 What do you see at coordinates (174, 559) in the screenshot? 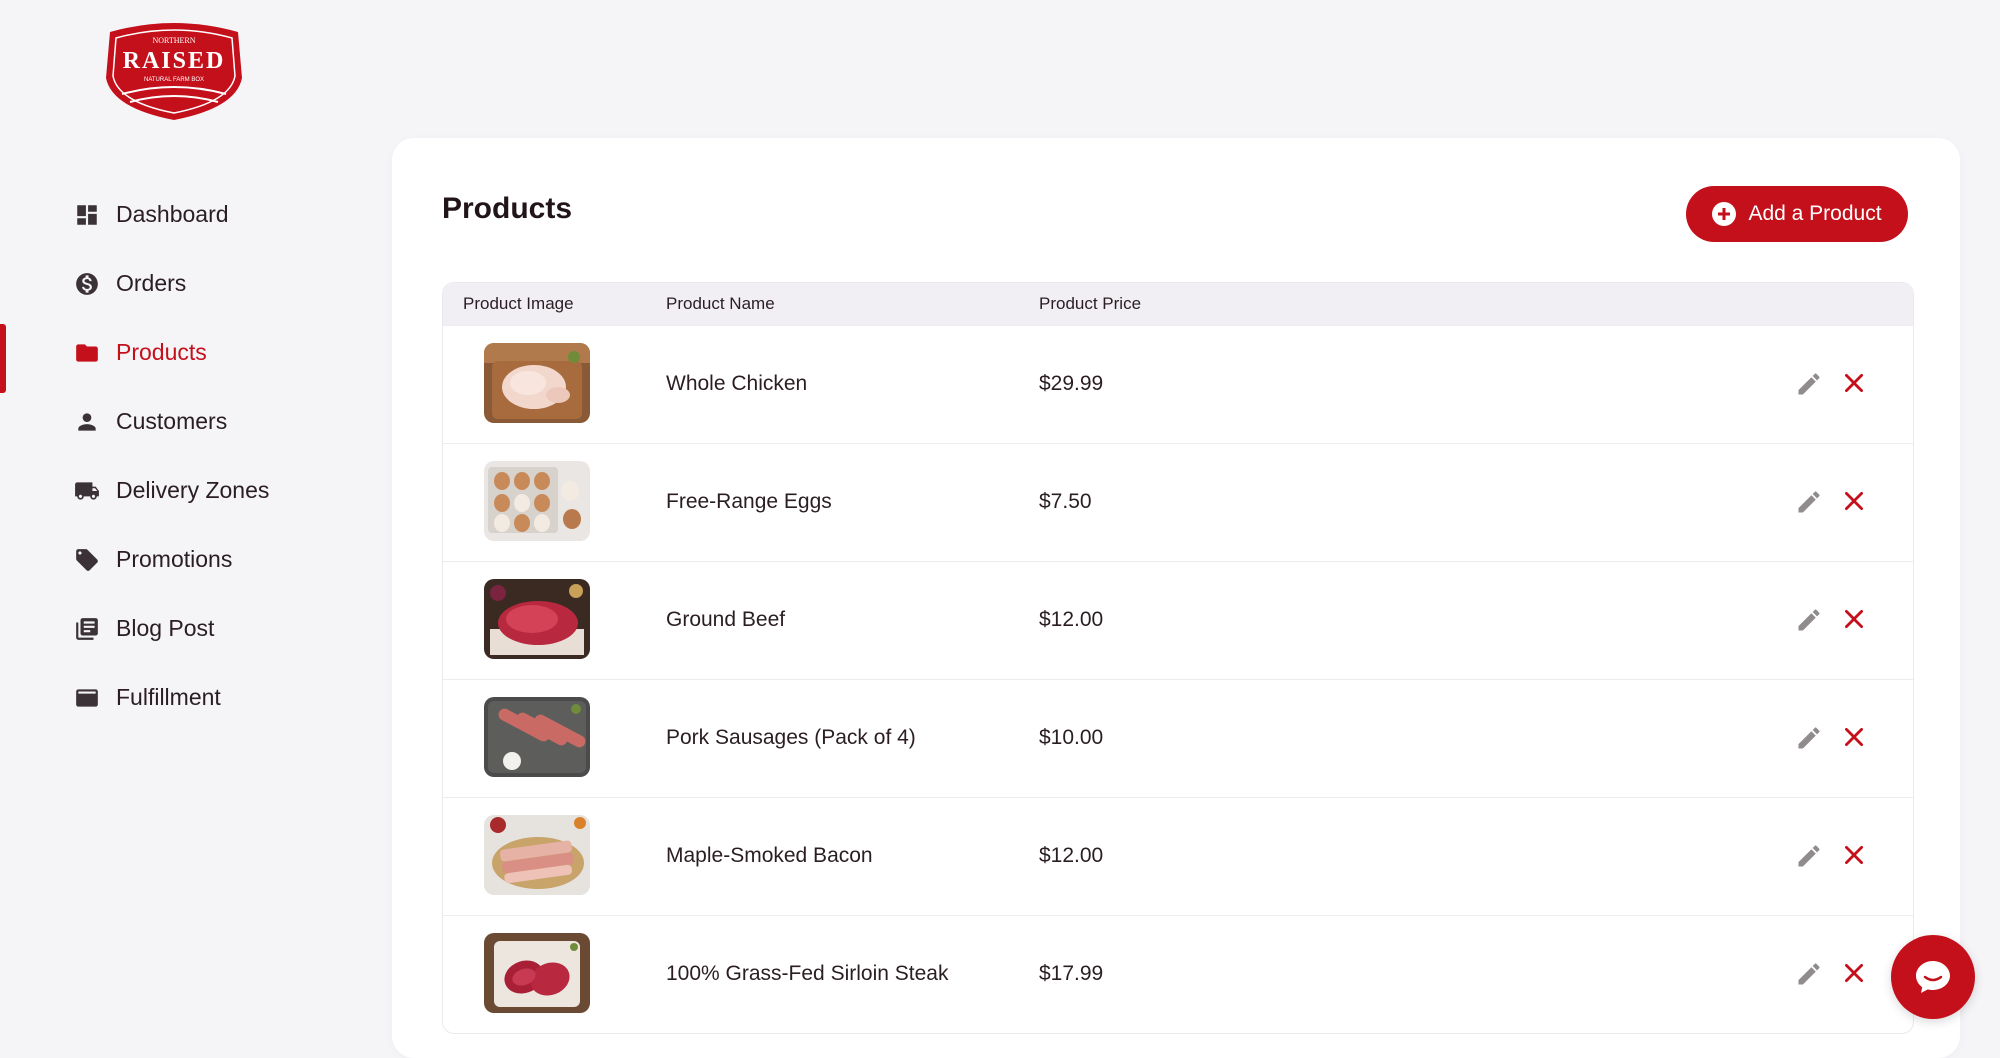
I see `sidebar-item-label: Promotions` at bounding box center [174, 559].